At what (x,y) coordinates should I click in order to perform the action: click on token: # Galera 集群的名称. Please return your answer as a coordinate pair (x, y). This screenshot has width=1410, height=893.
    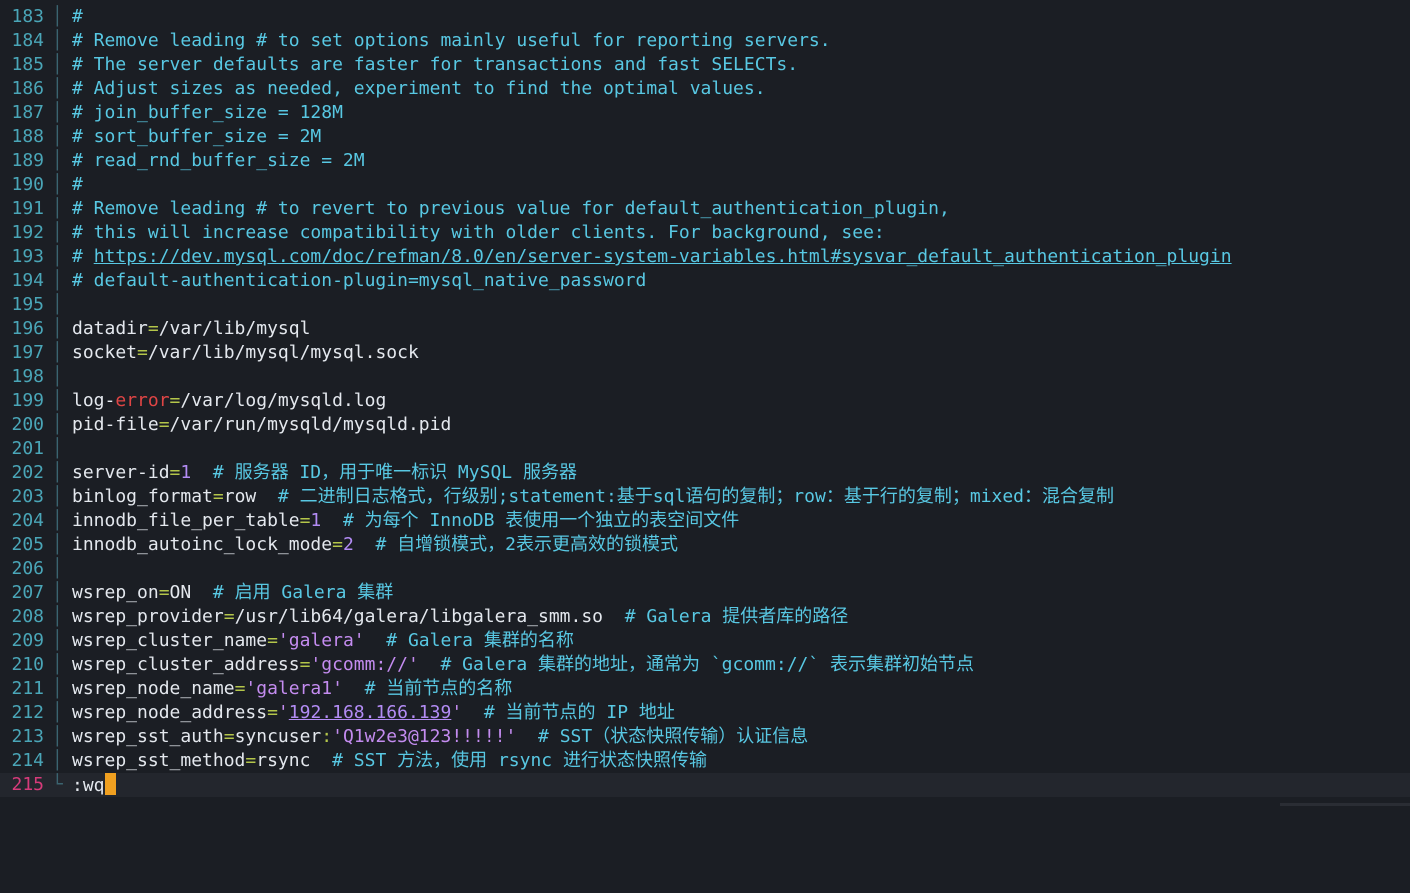
    Looking at the image, I should click on (469, 640).